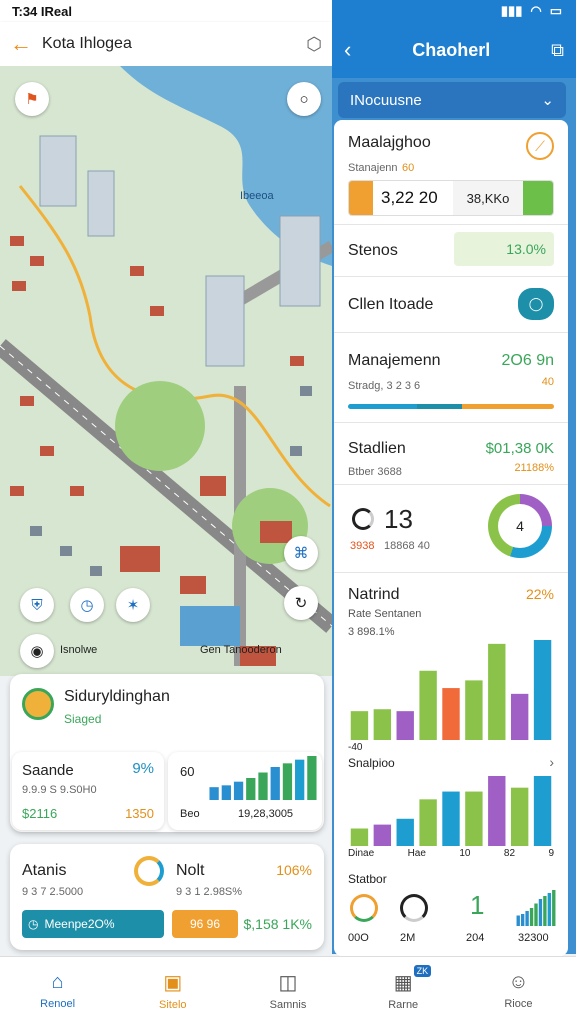  What do you see at coordinates (373, 168) in the screenshot?
I see `summary-subtitle: Stanajenn` at bounding box center [373, 168].